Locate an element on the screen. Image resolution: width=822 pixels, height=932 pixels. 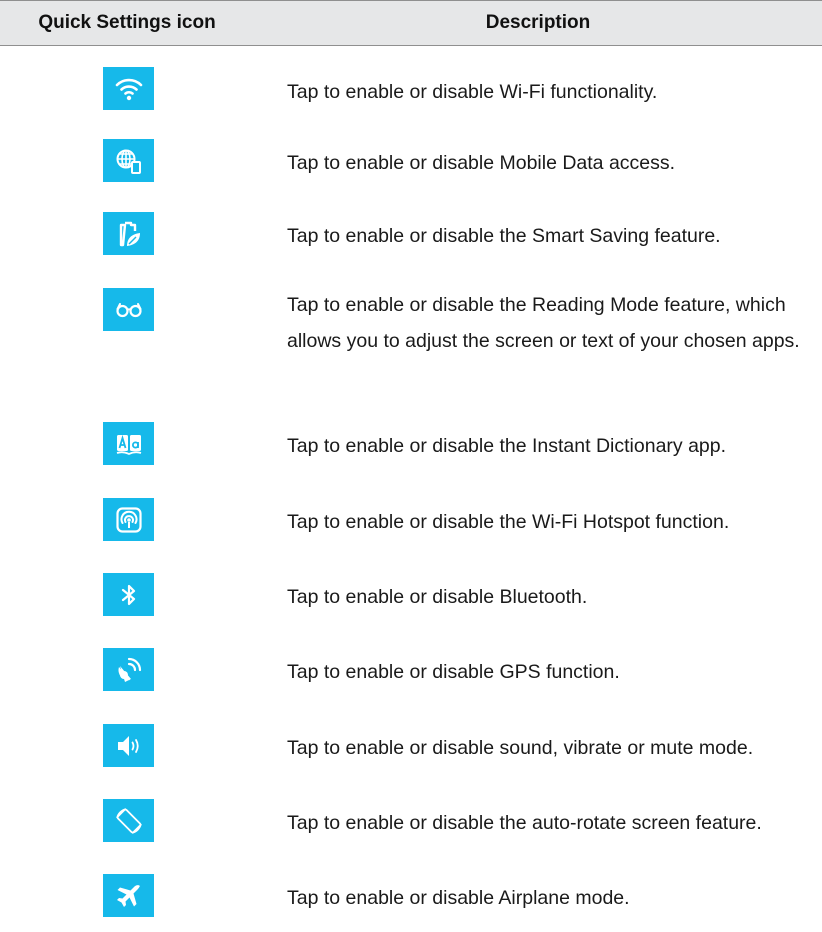
table-header: Quick Settings icon Description is located at coordinates (411, 23).